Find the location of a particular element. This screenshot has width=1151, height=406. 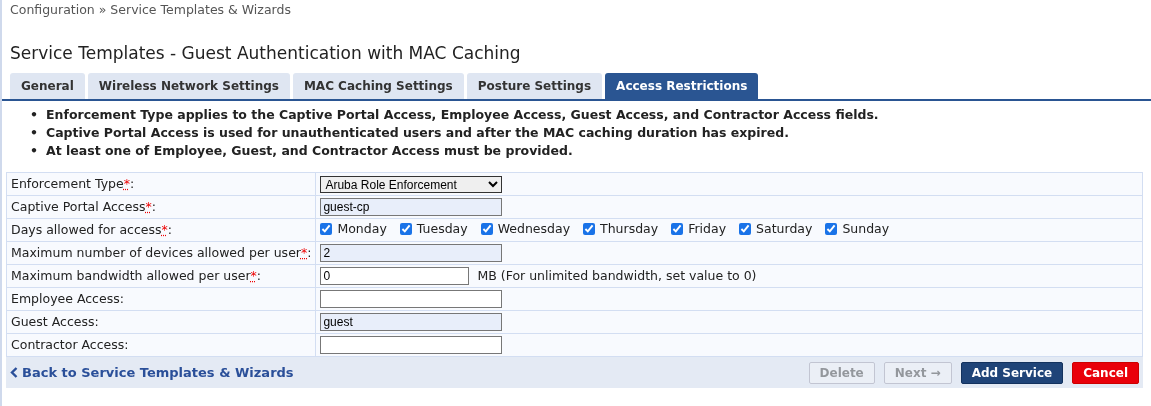

field-label: Days allowed for access*: is located at coordinates (91, 230).